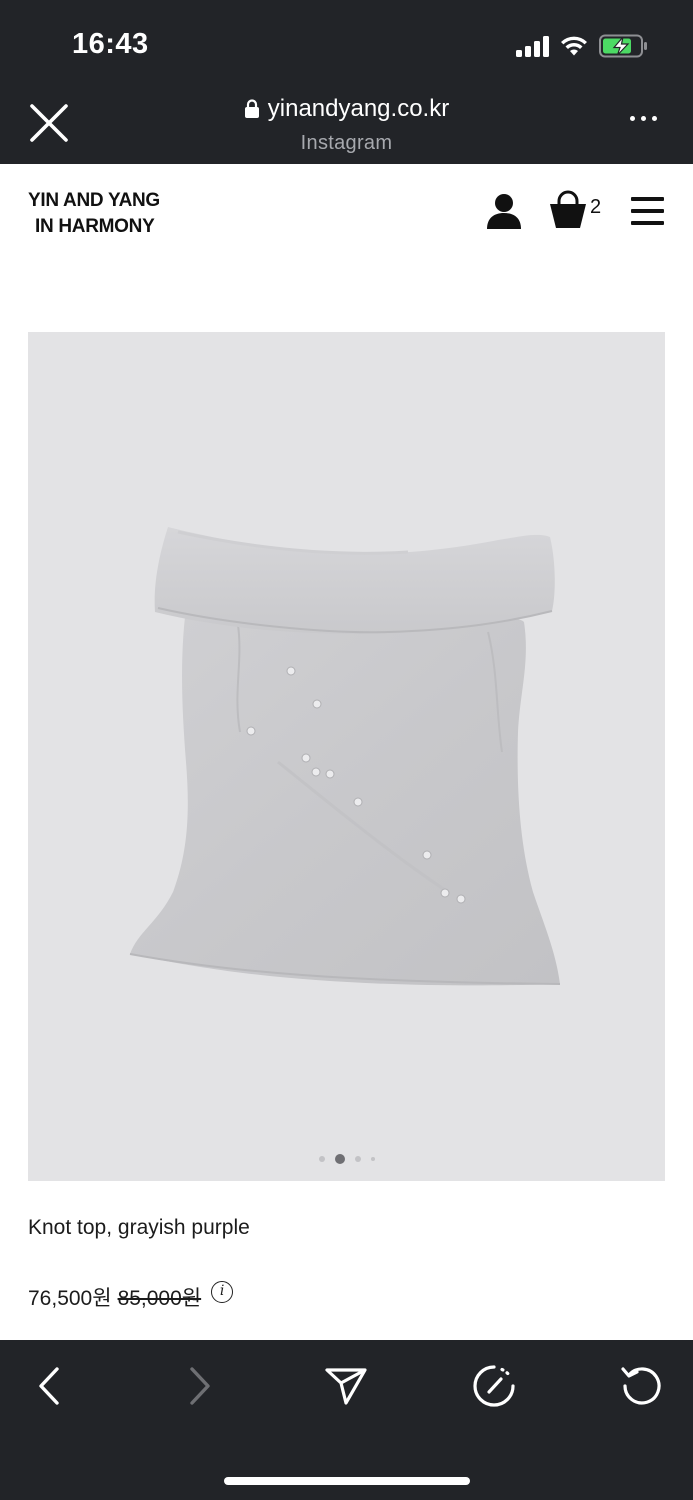 Image resolution: width=693 pixels, height=1500 pixels. What do you see at coordinates (347, 1481) in the screenshot?
I see `home-indicator` at bounding box center [347, 1481].